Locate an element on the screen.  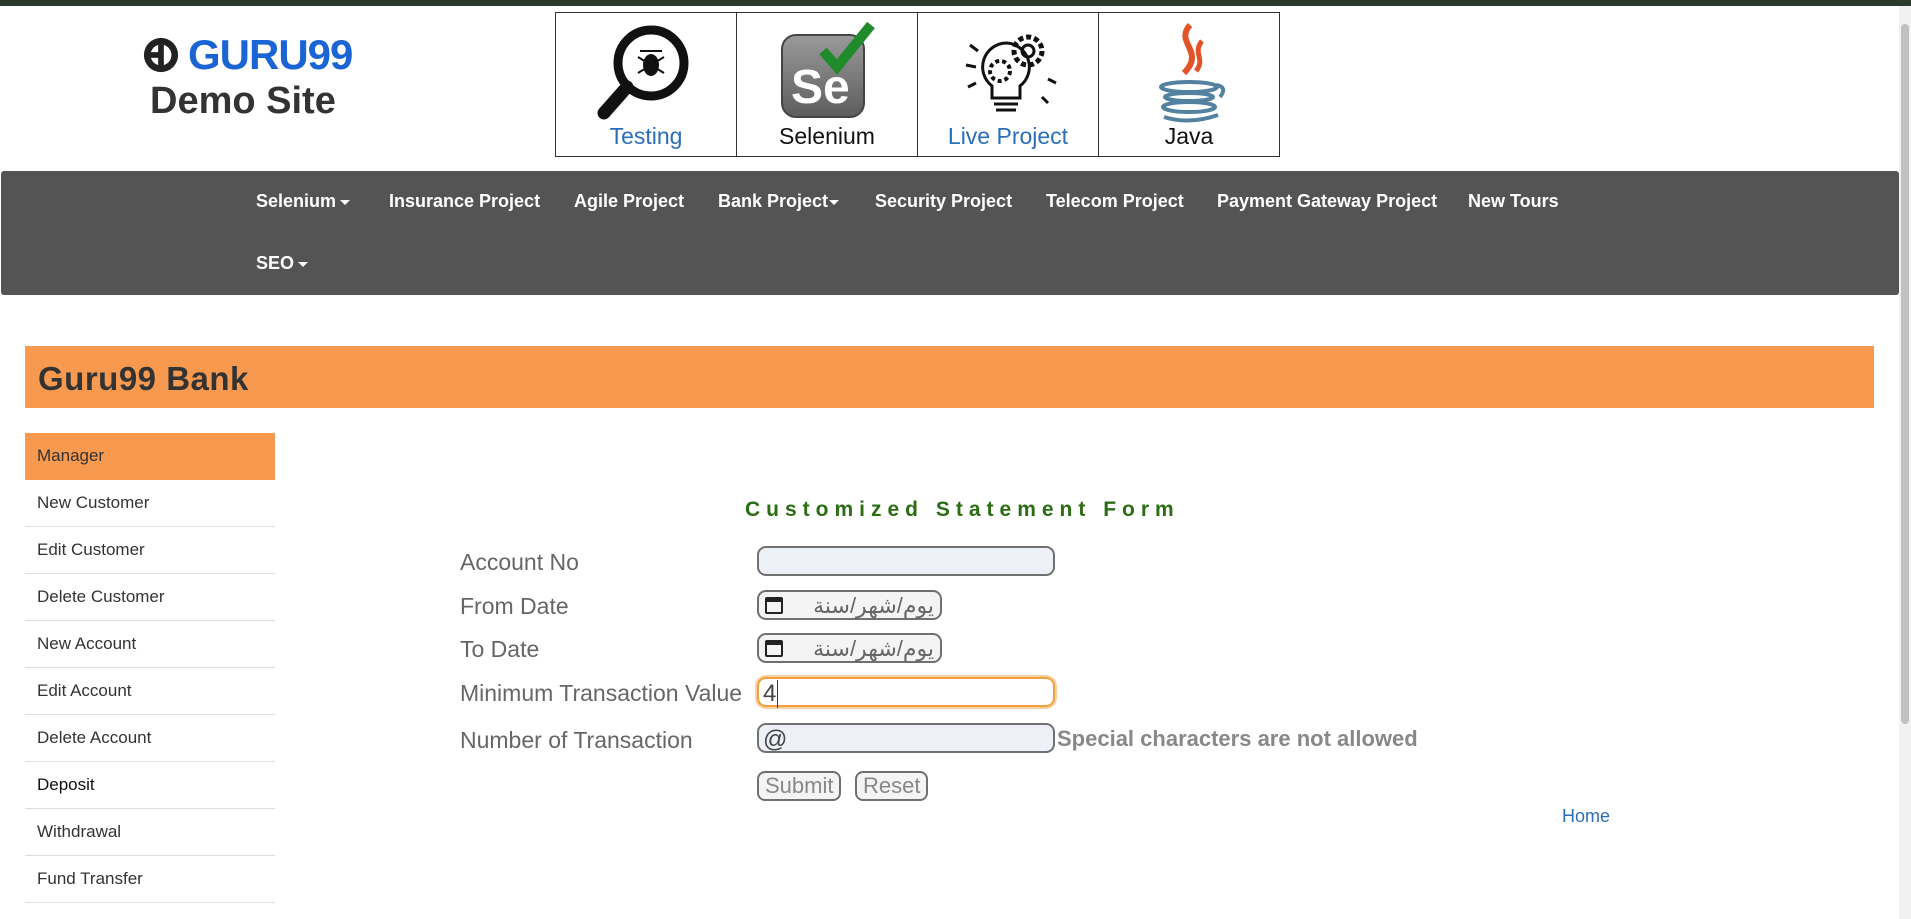
site-logo: GURU99 Demo Site is located at coordinates (257, 77).